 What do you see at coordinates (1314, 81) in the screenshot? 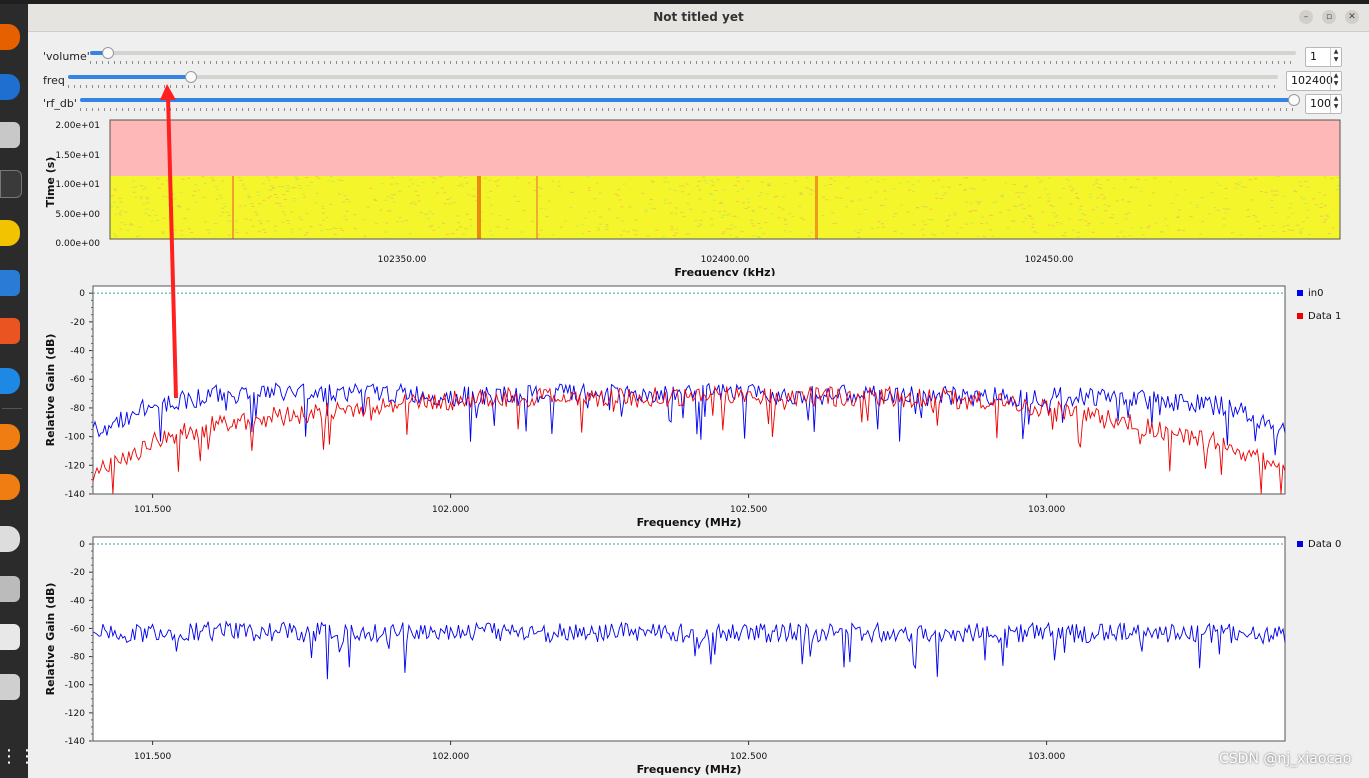
I see `freq-spinbox: 102400 ▲ ▼` at bounding box center [1314, 81].